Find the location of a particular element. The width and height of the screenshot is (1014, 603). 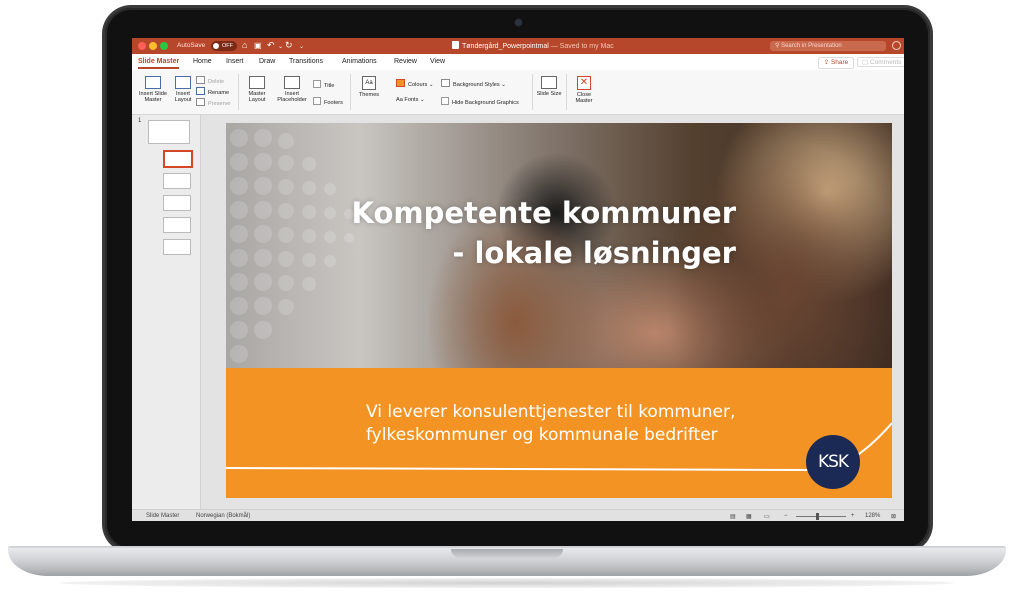

fonts-label: Fonts is located at coordinates (411, 100).